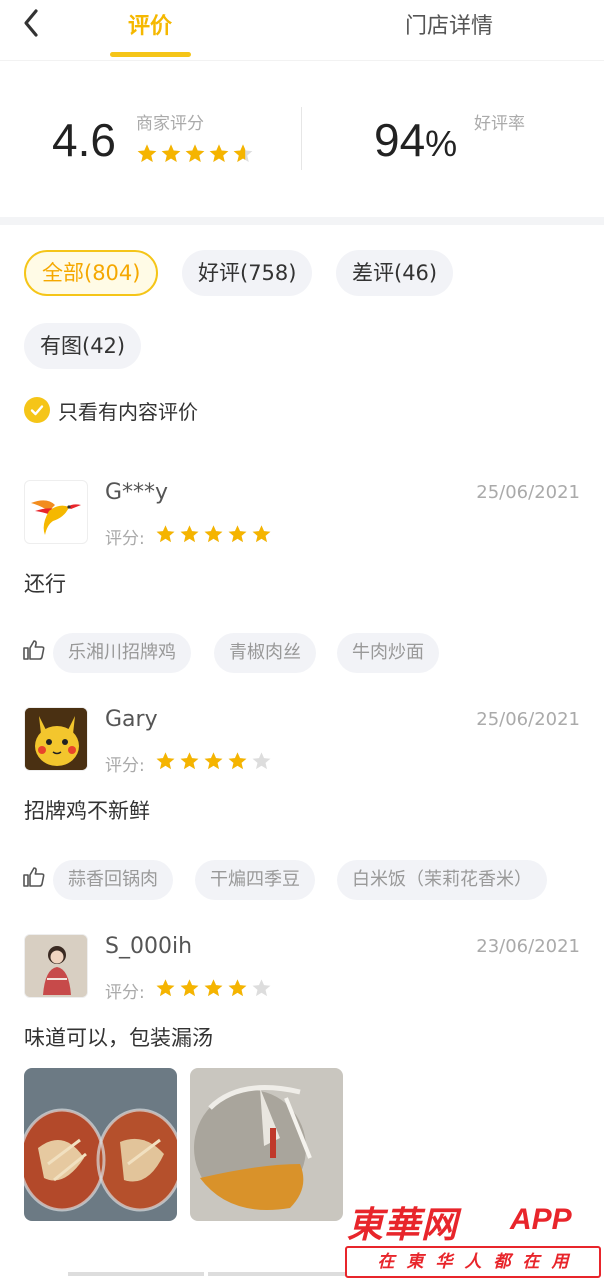 This screenshot has height=1280, width=604. What do you see at coordinates (449, 24) in the screenshot?
I see `tab-store-details: 门店详情` at bounding box center [449, 24].